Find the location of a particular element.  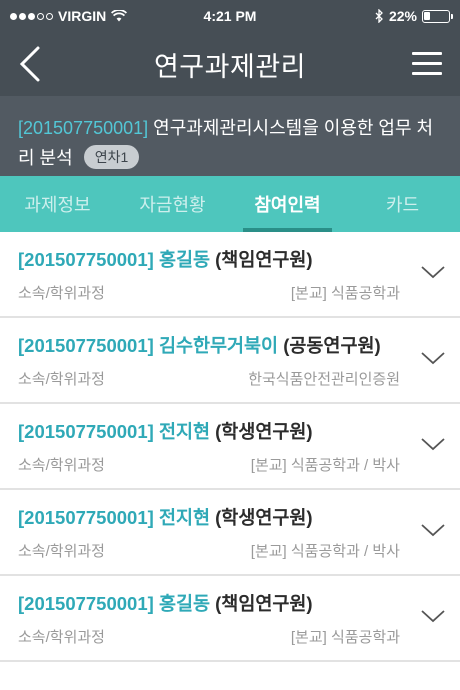

item-title: [201507750001] 김수한무거북이 (공동연구원) is located at coordinates (209, 345).